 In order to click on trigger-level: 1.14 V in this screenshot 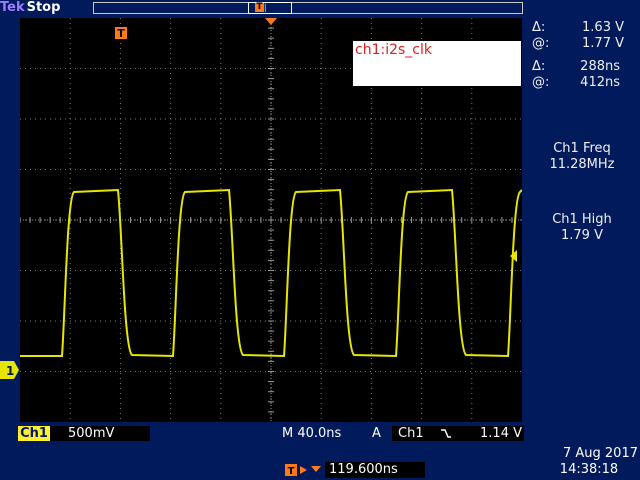, I will do `click(501, 433)`.